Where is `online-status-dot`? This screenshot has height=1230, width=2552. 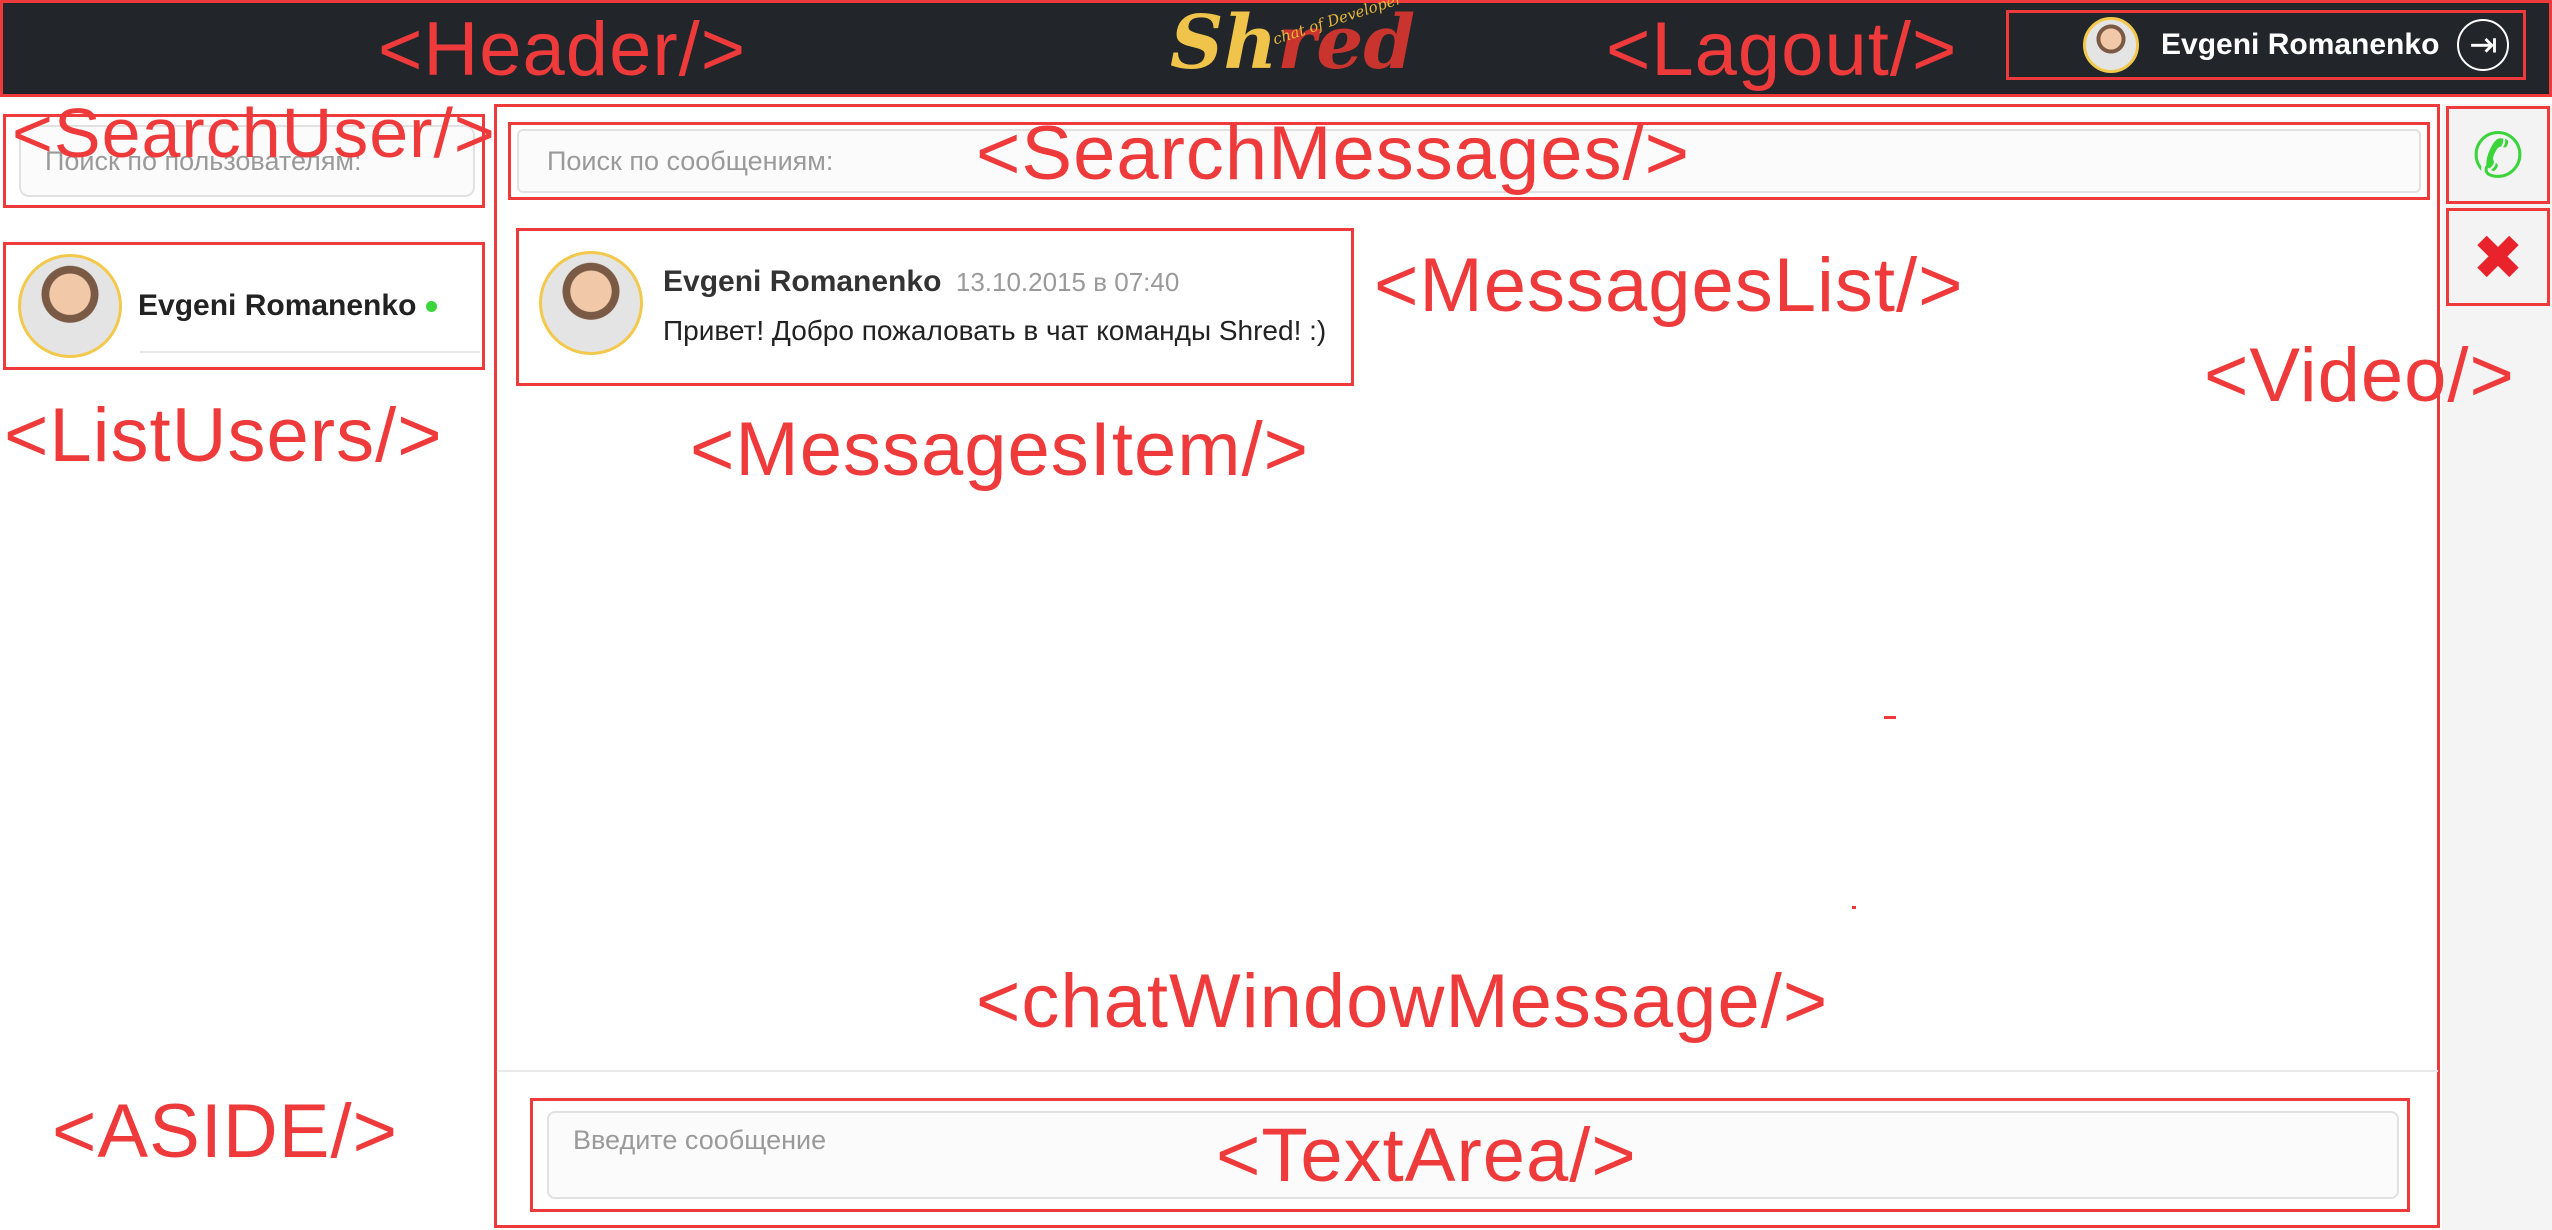 online-status-dot is located at coordinates (432, 306).